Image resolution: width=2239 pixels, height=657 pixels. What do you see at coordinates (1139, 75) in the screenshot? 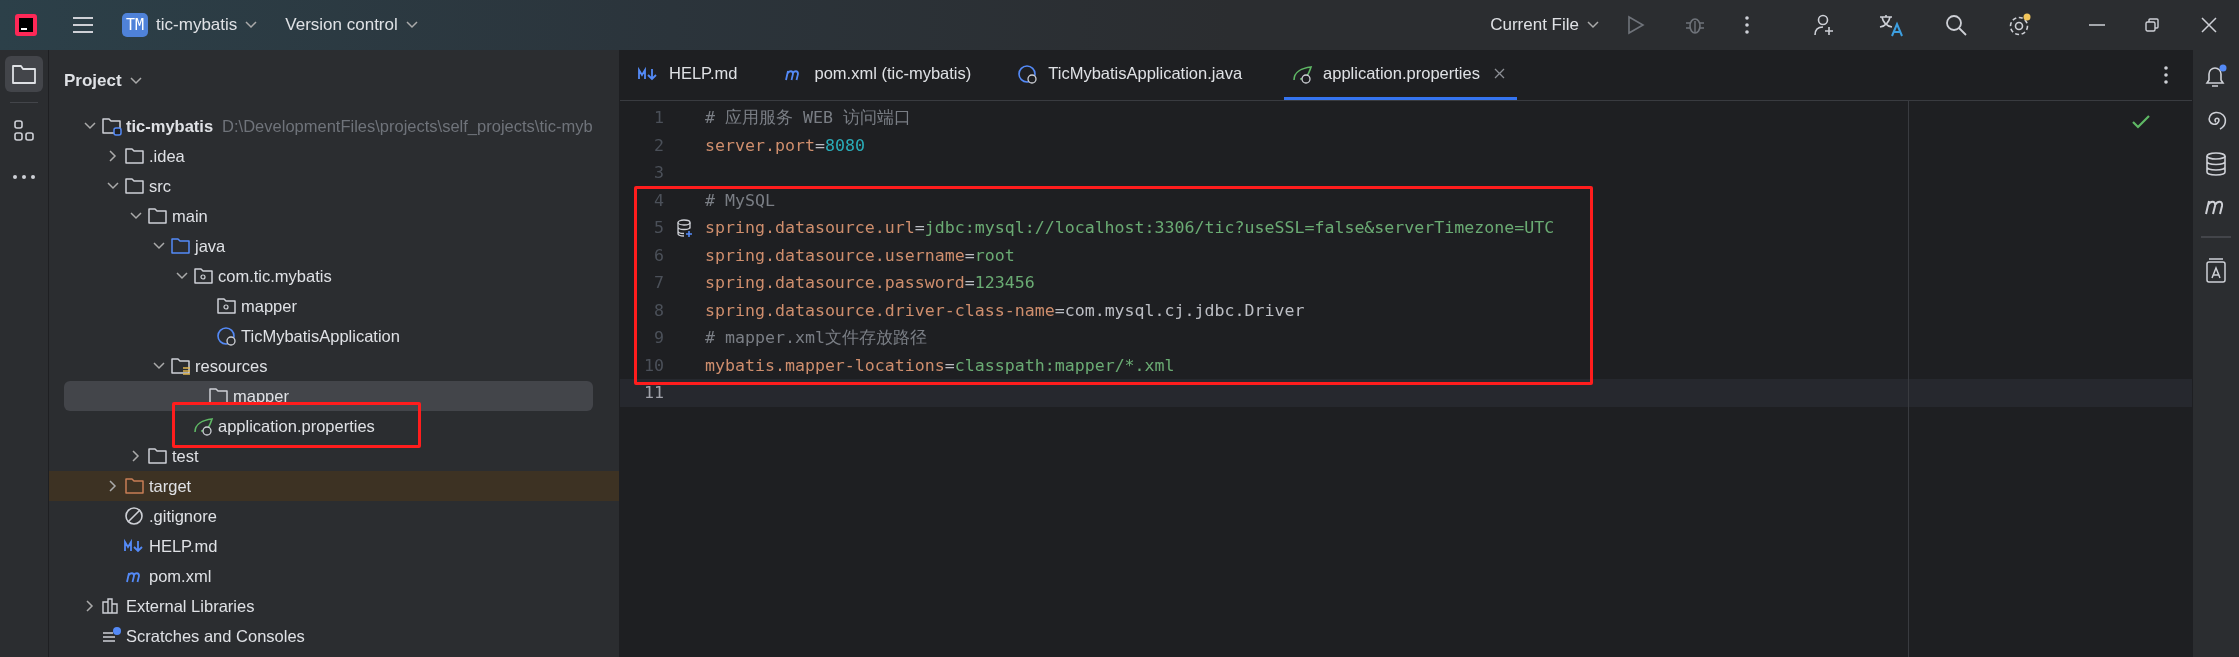
I see `editor-tab: TicMybatisApplication.java` at bounding box center [1139, 75].